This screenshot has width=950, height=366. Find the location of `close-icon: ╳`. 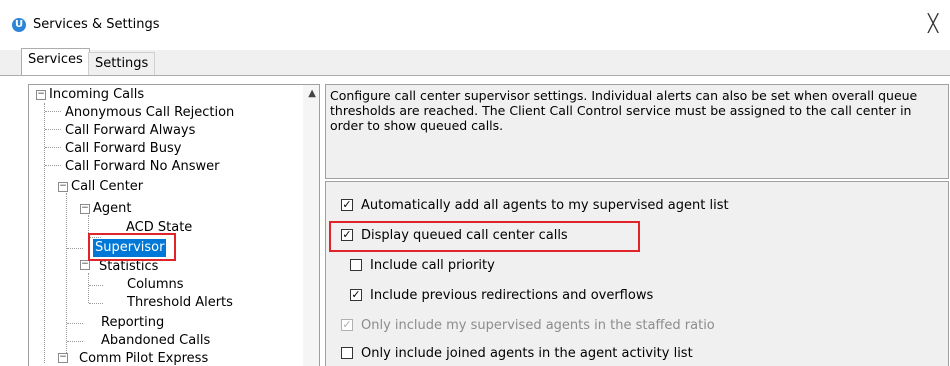

close-icon: ╳ is located at coordinates (933, 24).